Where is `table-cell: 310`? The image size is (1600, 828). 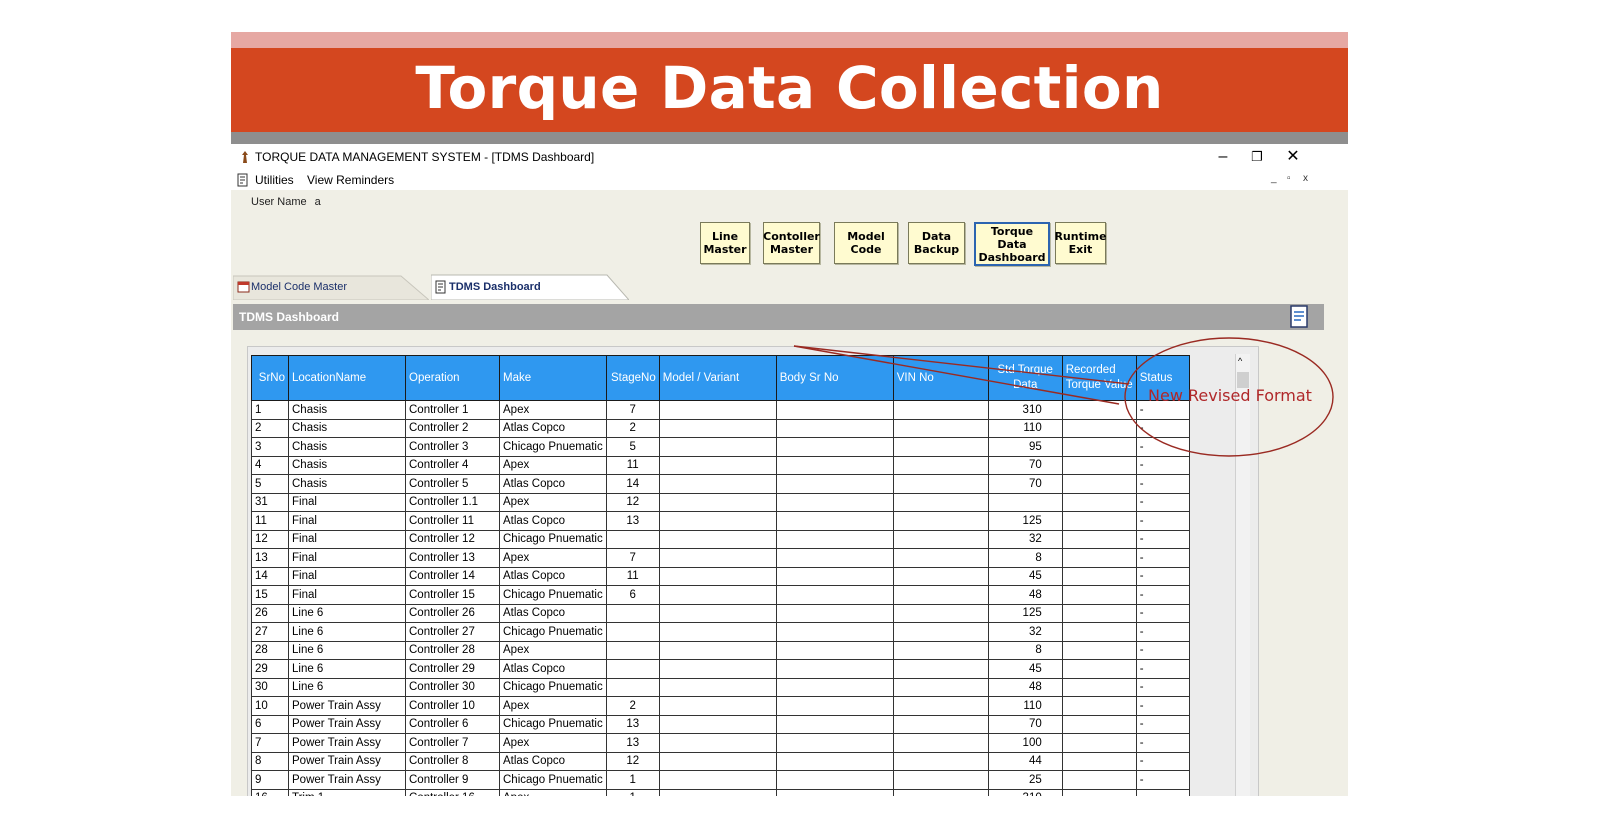 table-cell: 310 is located at coordinates (1025, 410).